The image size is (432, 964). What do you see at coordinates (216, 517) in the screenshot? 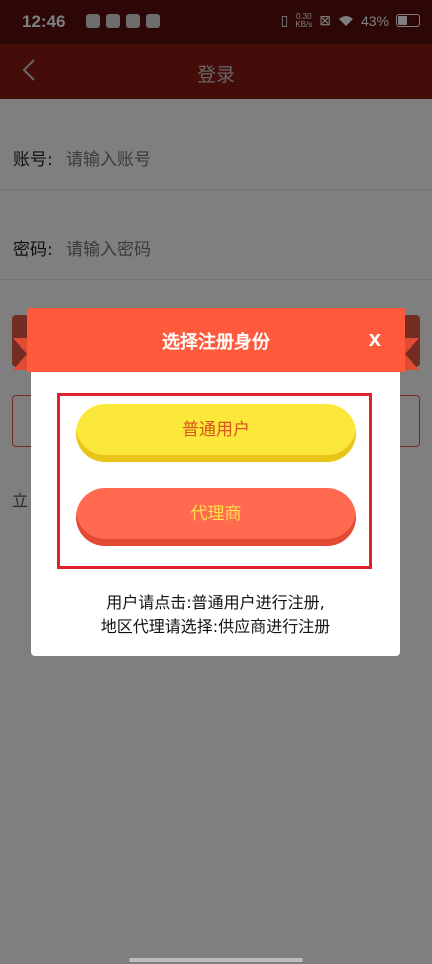
I see `agent-button: 代理商` at bounding box center [216, 517].